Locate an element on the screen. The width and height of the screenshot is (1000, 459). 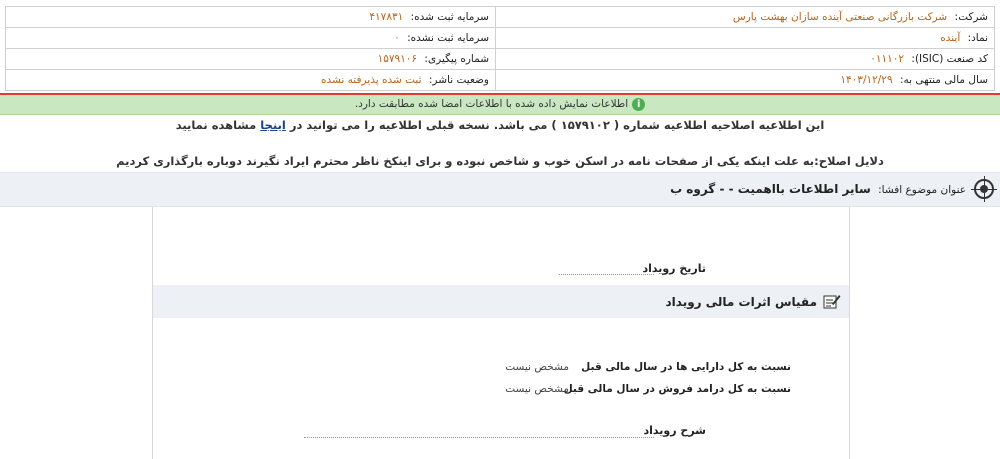
effect-value-2: مشخص نیست is located at coordinates (537, 389).